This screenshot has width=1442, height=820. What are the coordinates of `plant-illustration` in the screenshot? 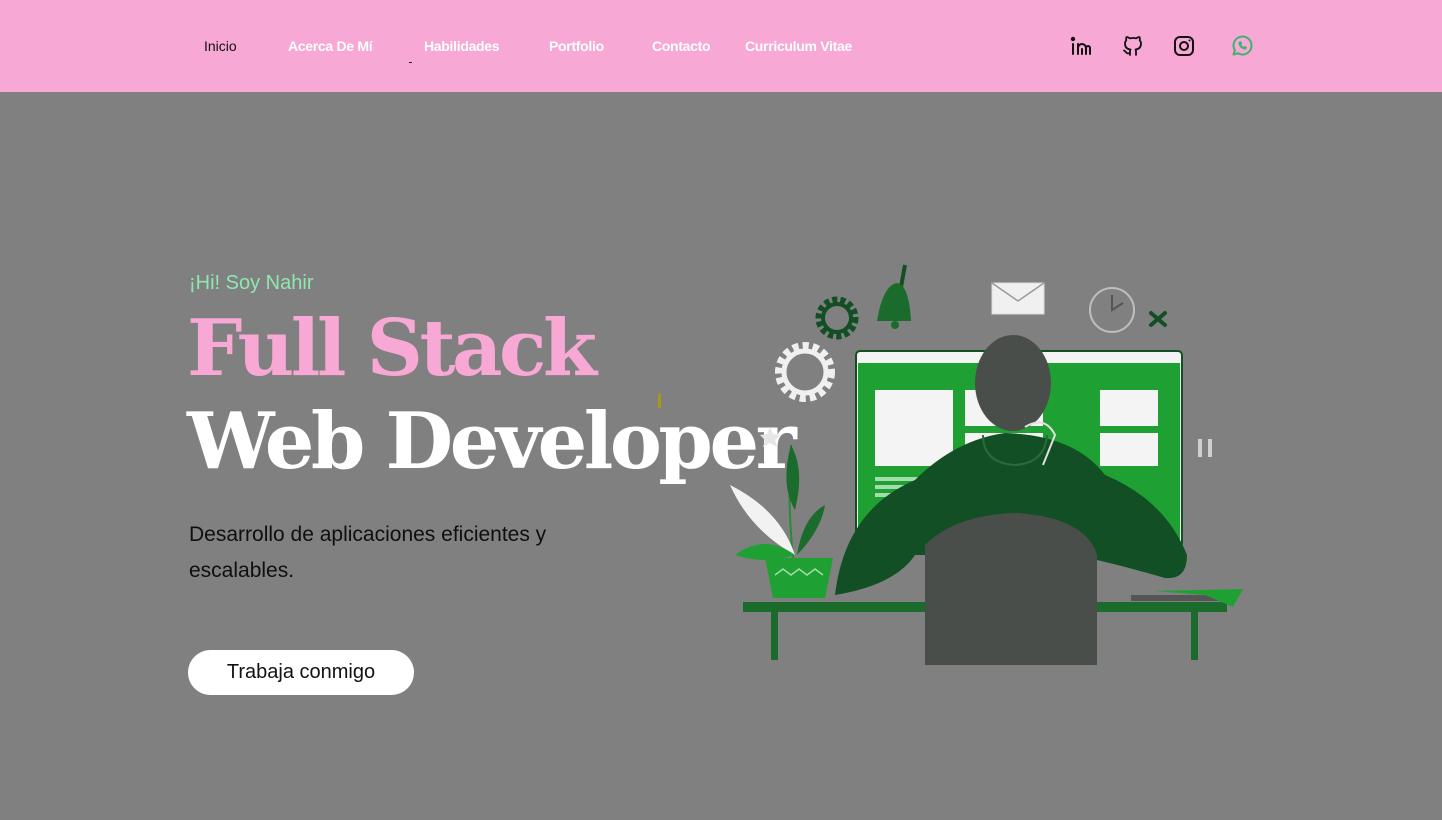 It's located at (781, 521).